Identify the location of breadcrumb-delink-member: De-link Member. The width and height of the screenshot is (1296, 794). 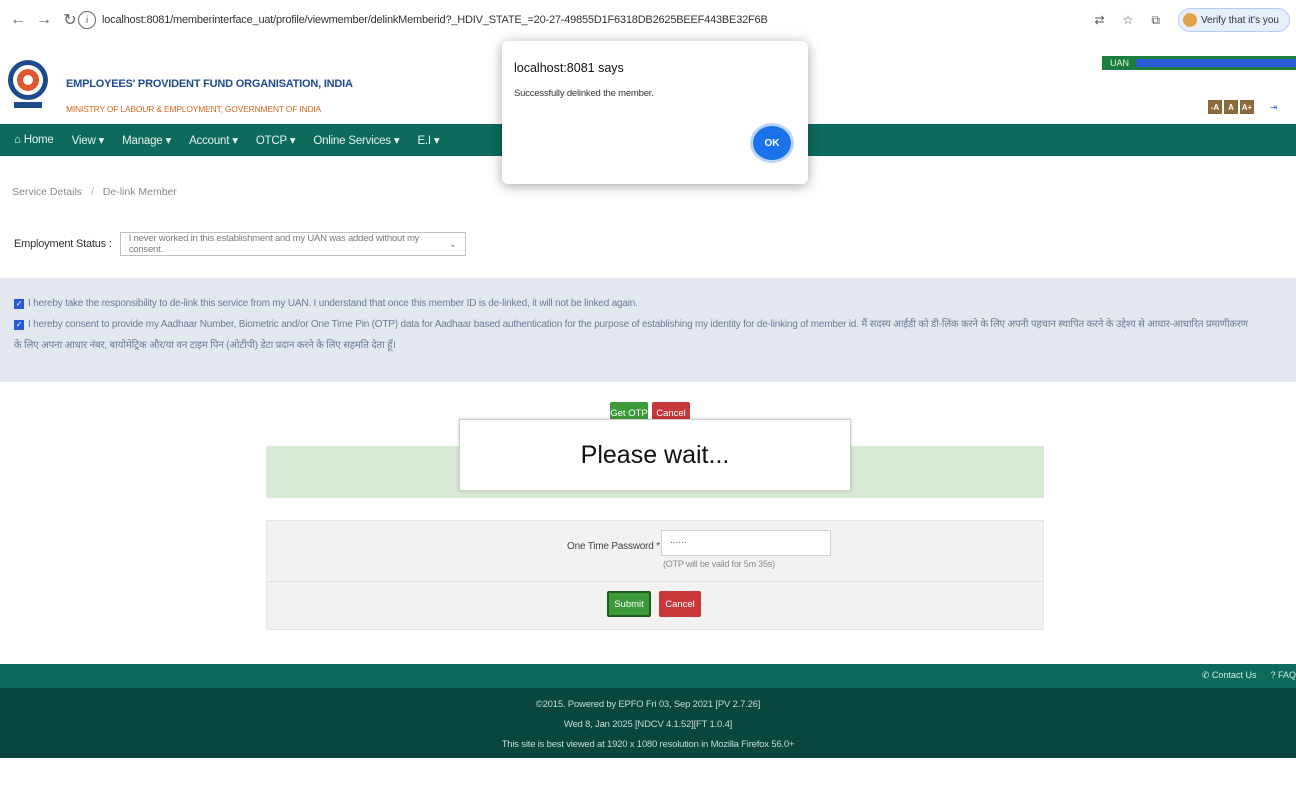
(139, 192).